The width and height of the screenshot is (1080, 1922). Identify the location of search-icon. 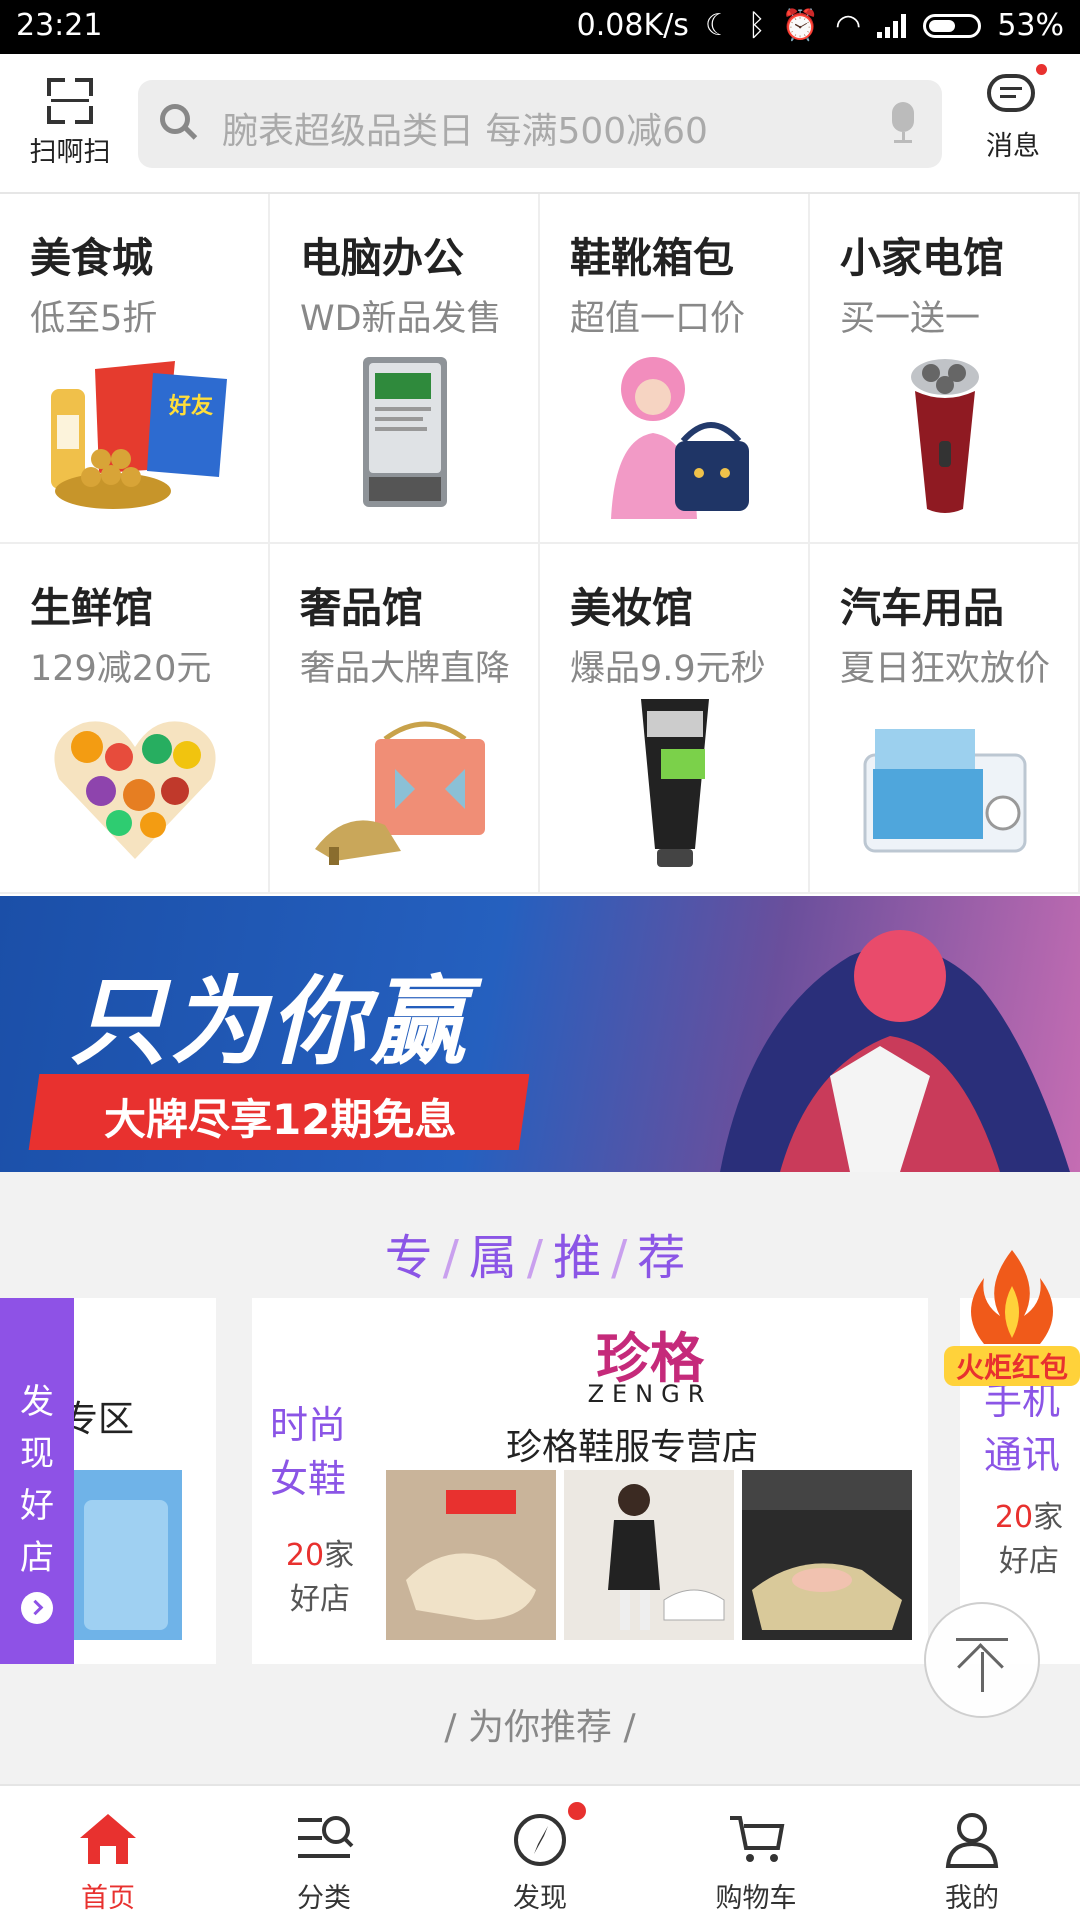
(175, 119).